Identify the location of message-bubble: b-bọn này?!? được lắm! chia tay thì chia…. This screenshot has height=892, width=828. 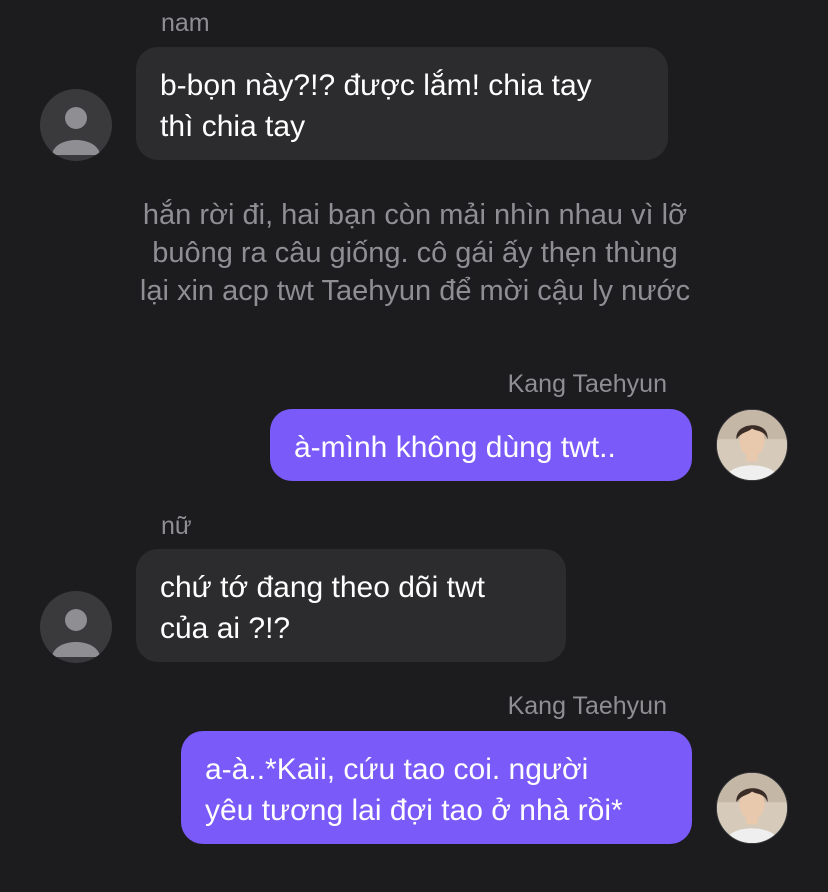
(402, 103).